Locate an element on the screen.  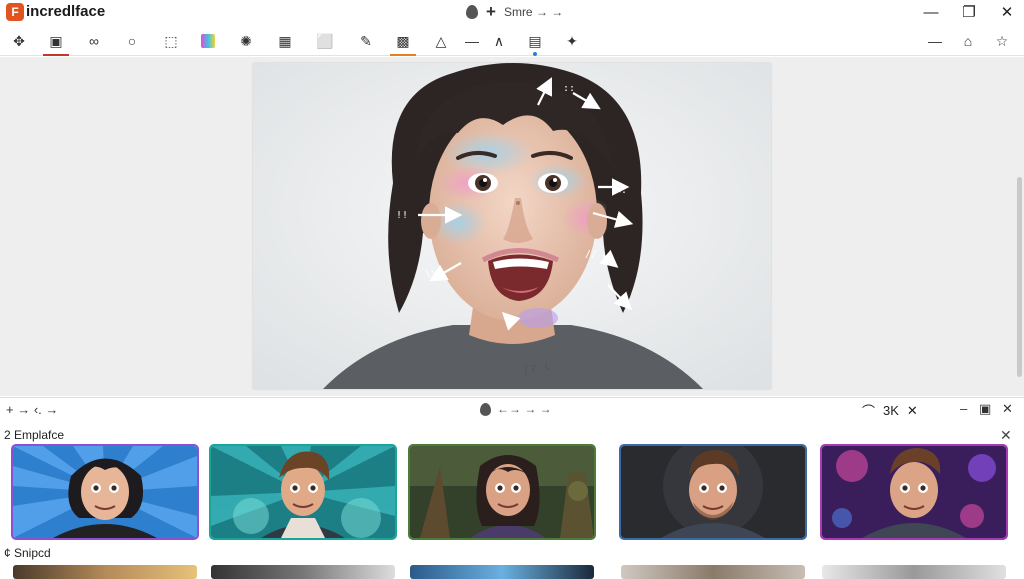
pen-icon: △ is located at coordinates (441, 41).